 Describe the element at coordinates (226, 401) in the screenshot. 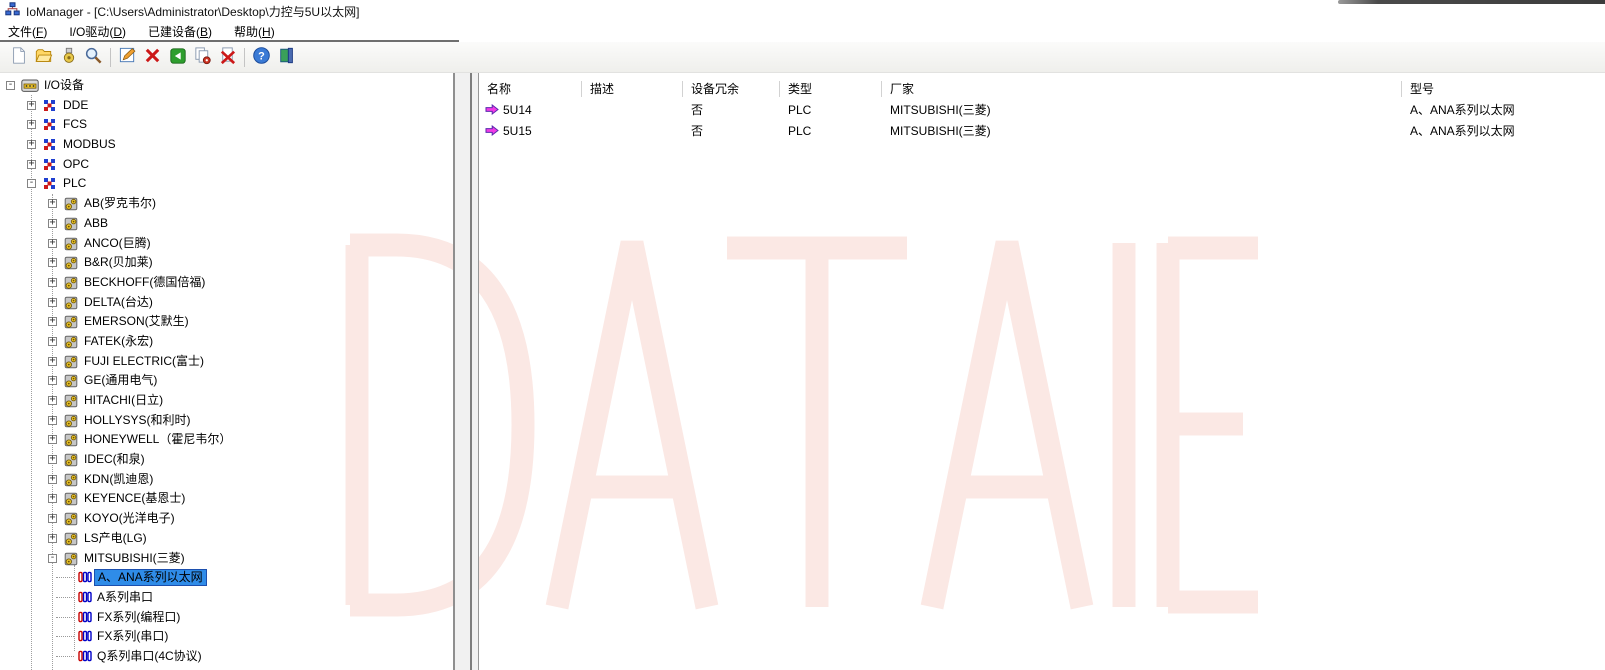

I see `tree-item: + HITACHI(日立)` at that location.